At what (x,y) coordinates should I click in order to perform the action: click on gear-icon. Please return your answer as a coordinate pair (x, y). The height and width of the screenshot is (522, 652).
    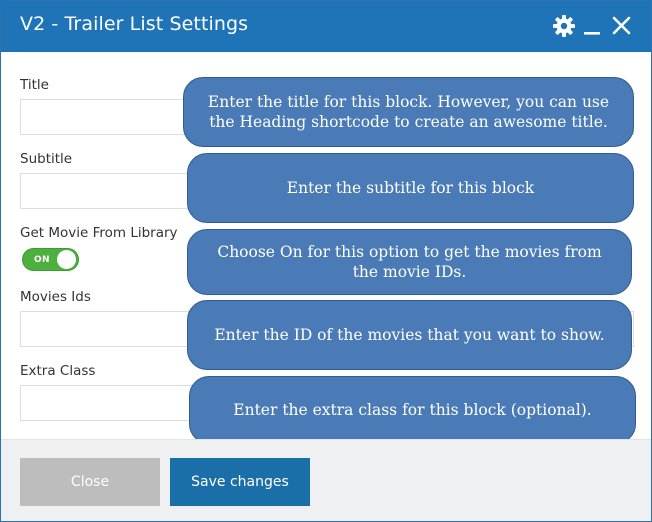
    Looking at the image, I should click on (565, 26).